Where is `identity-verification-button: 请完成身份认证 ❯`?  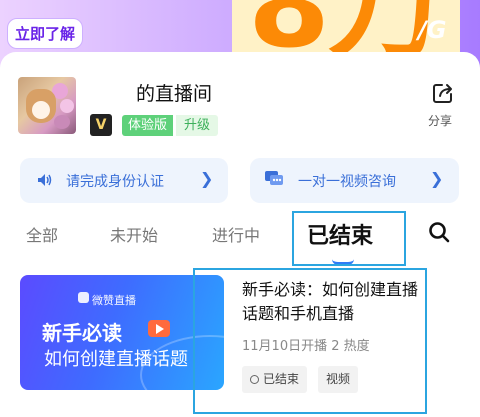 identity-verification-button: 请完成身份认证 ❯ is located at coordinates (124, 180).